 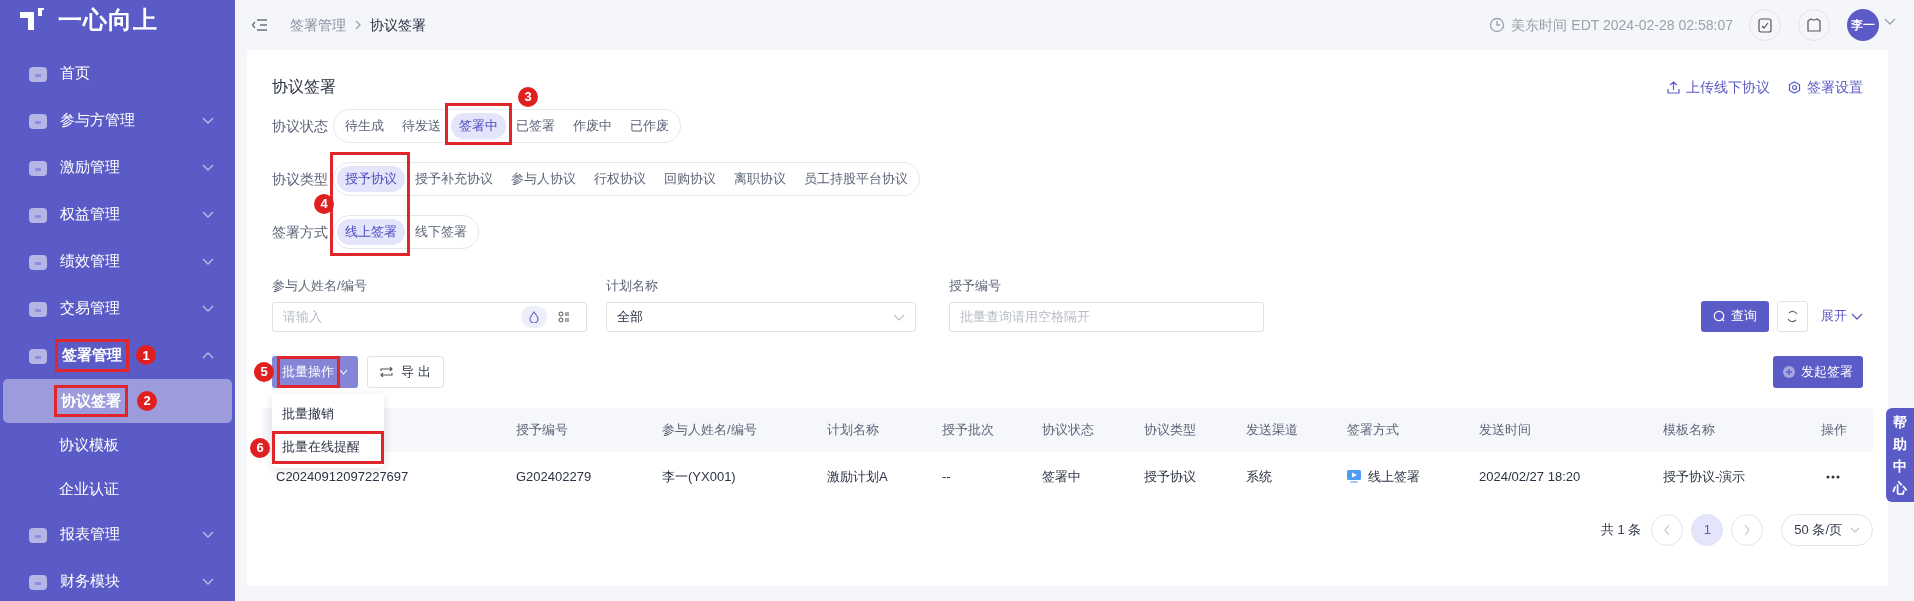 I want to click on submenu-item: 协议模板, so click(x=117, y=445).